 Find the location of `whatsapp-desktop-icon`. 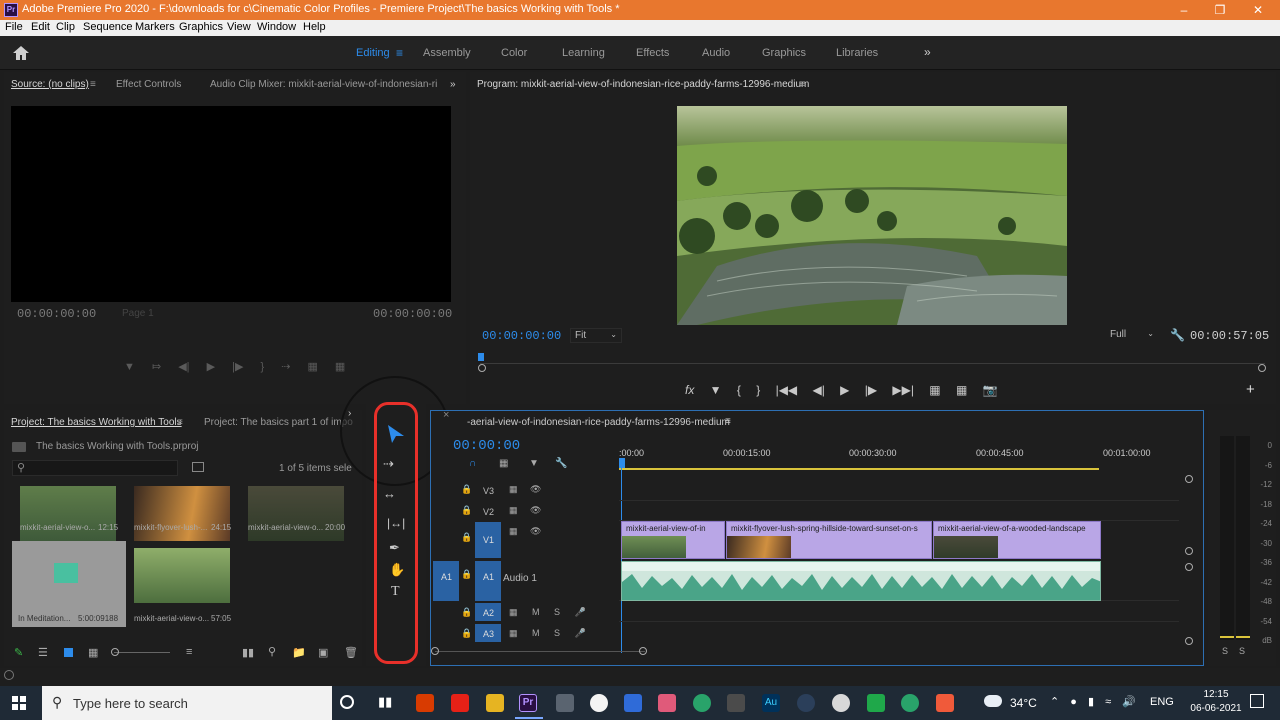

whatsapp-desktop-icon is located at coordinates (910, 703).